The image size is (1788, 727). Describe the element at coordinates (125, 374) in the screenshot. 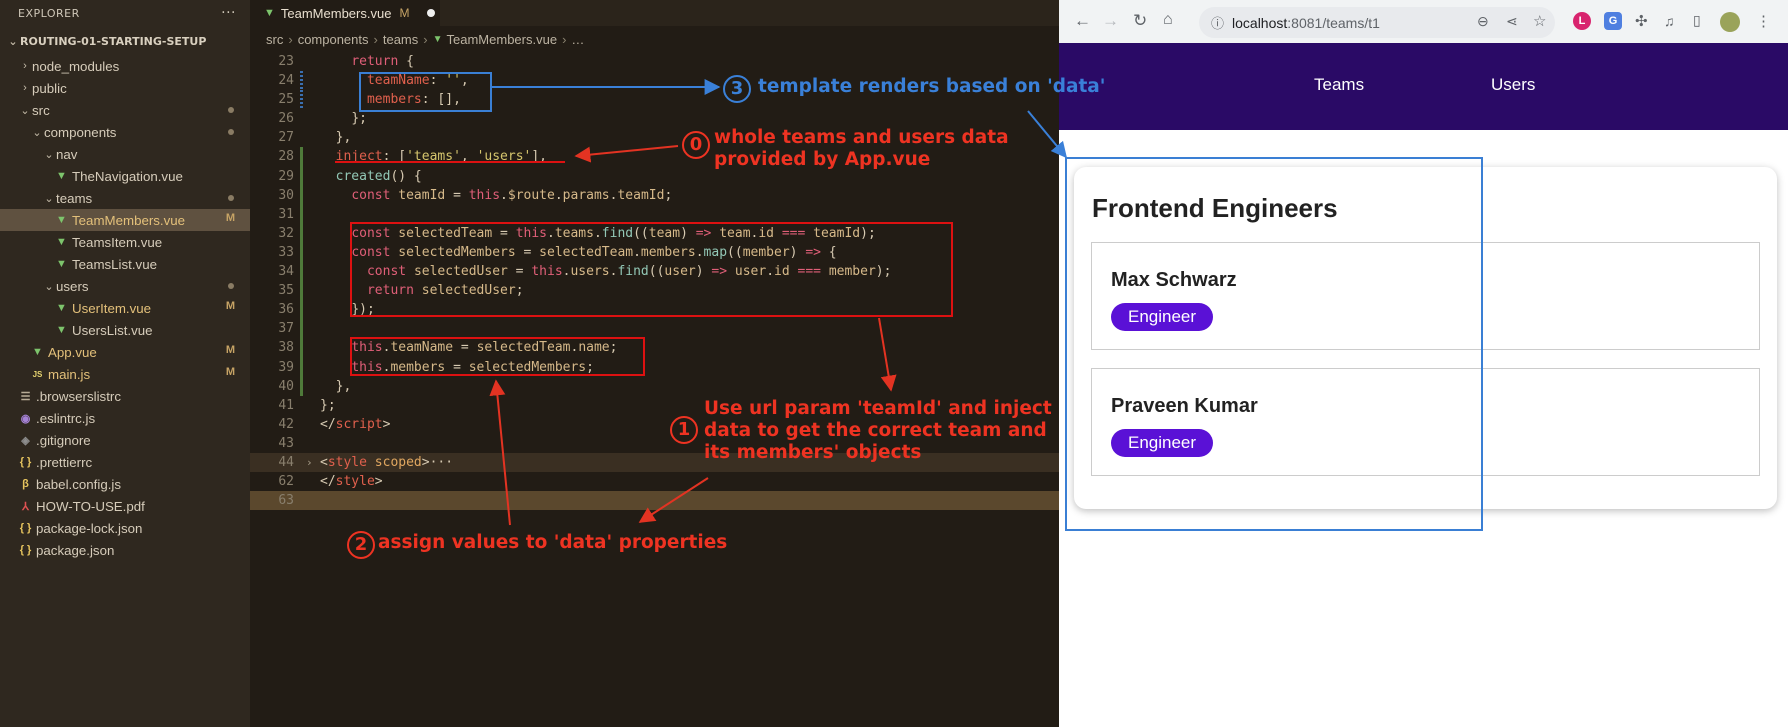

I see `tree-item-main-js: JS main.js M` at that location.